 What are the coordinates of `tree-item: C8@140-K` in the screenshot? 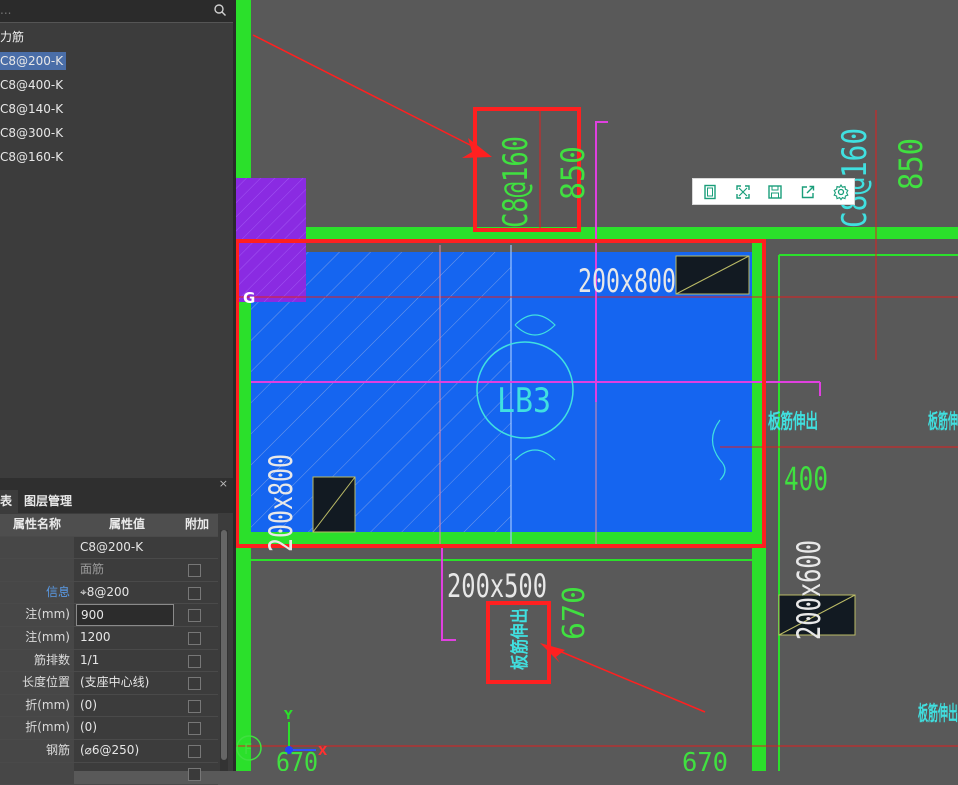 It's located at (116, 109).